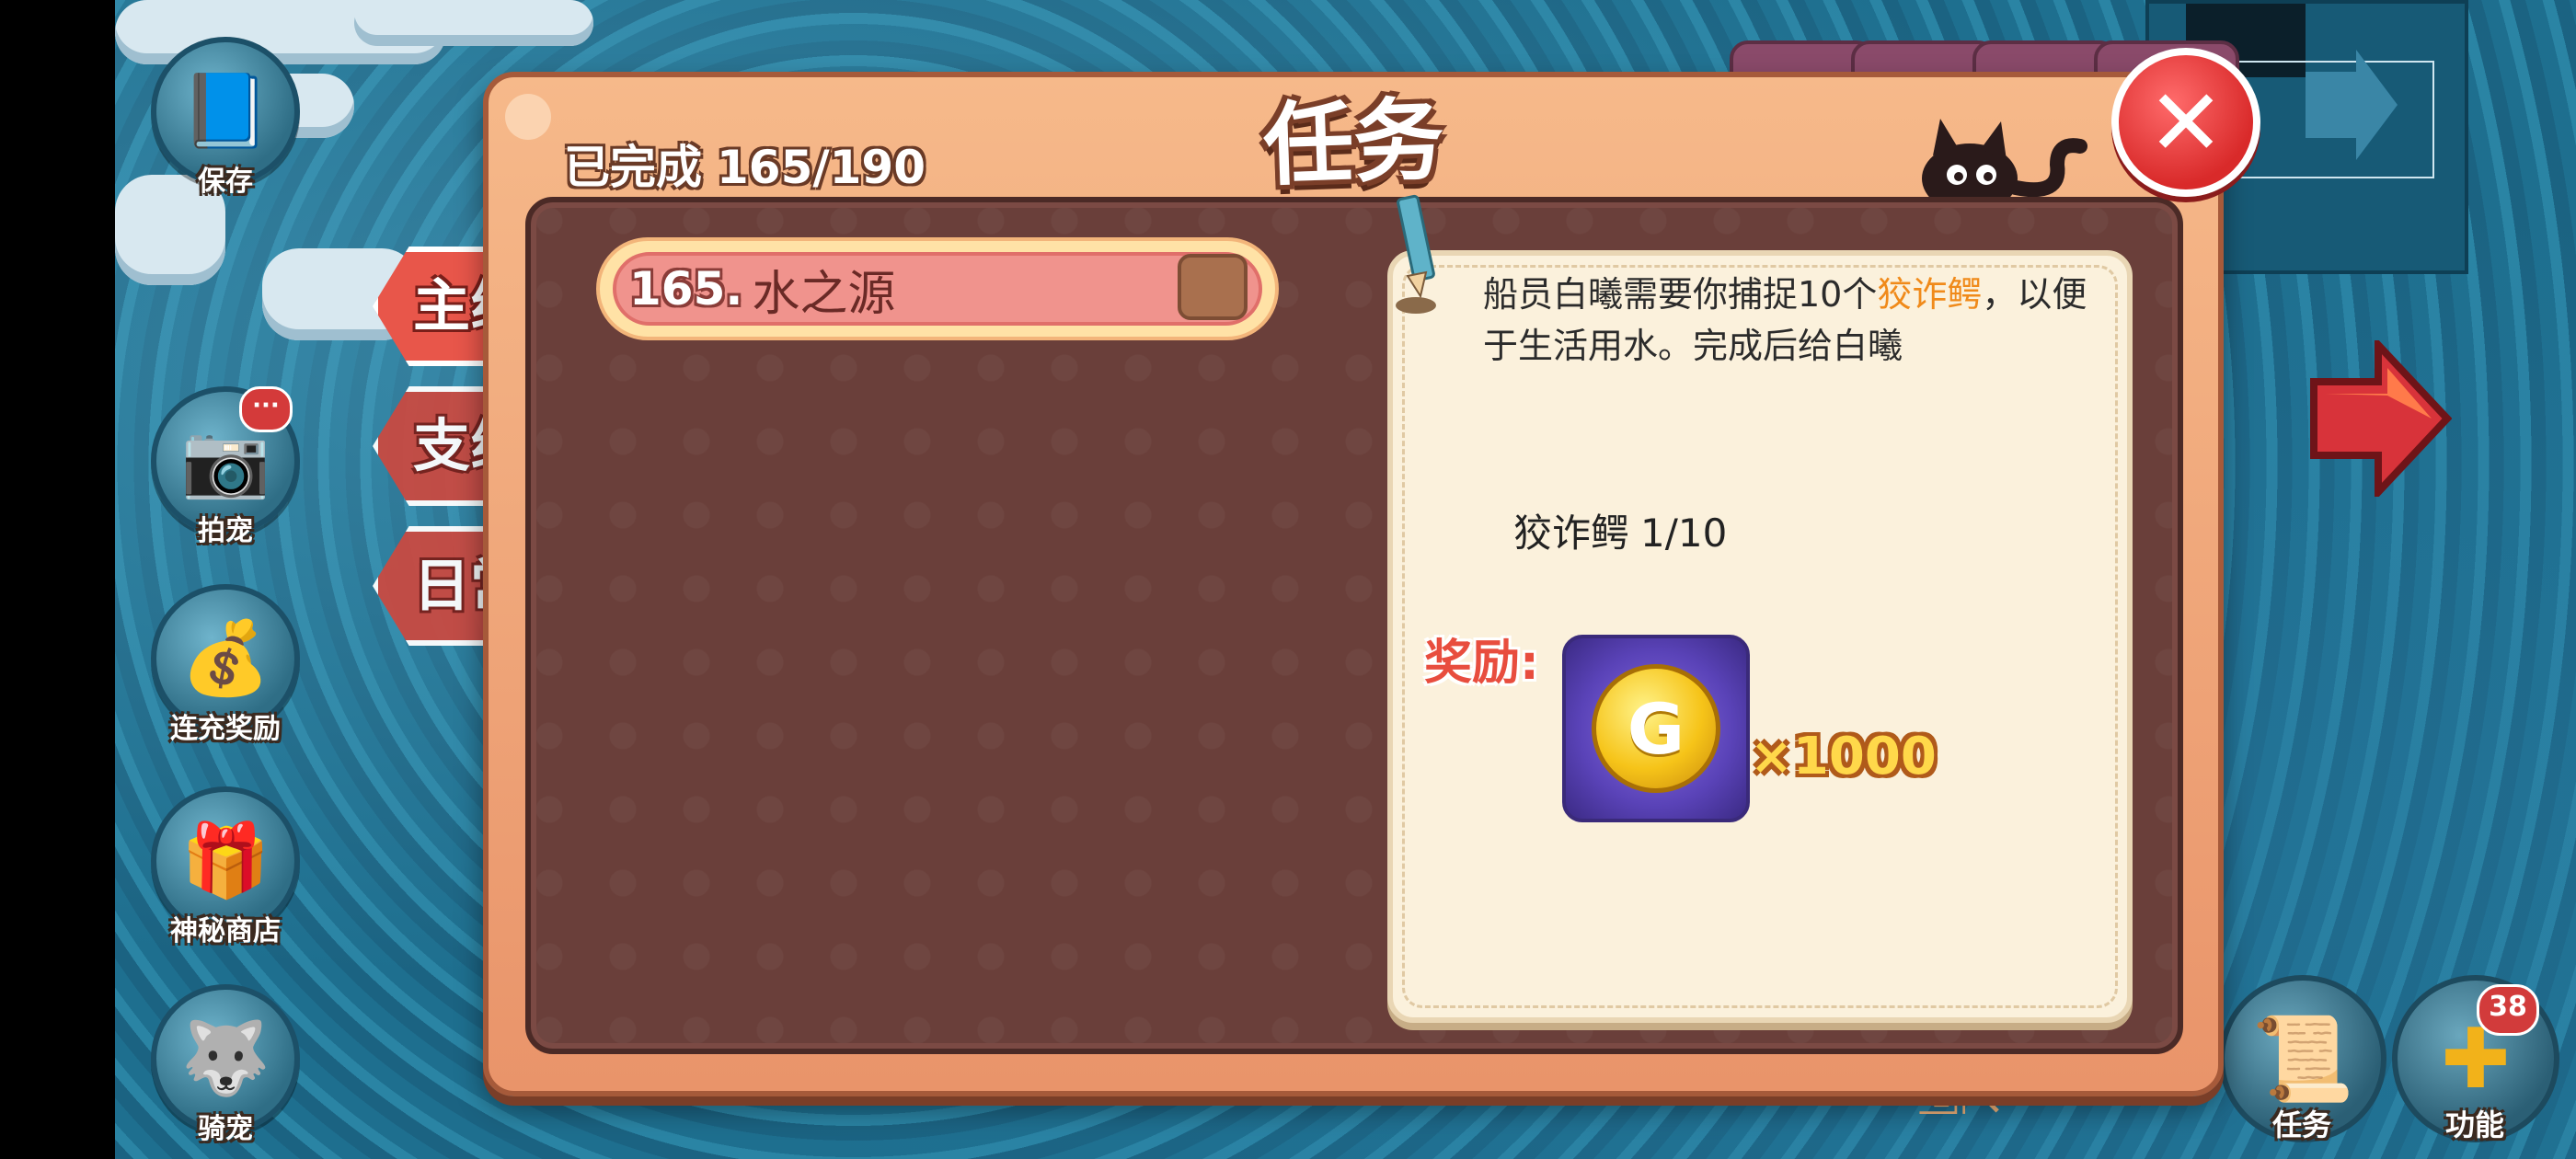 The height and width of the screenshot is (1159, 2576). What do you see at coordinates (225, 182) in the screenshot?
I see `save-label: 保存` at bounding box center [225, 182].